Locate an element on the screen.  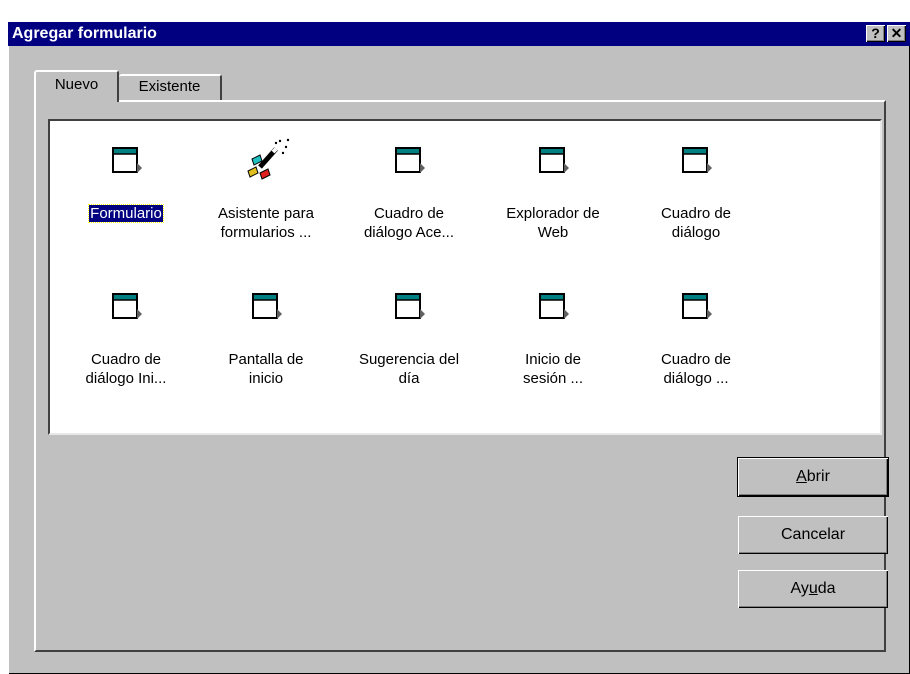
item-label: Formulario is located at coordinates (126, 213).